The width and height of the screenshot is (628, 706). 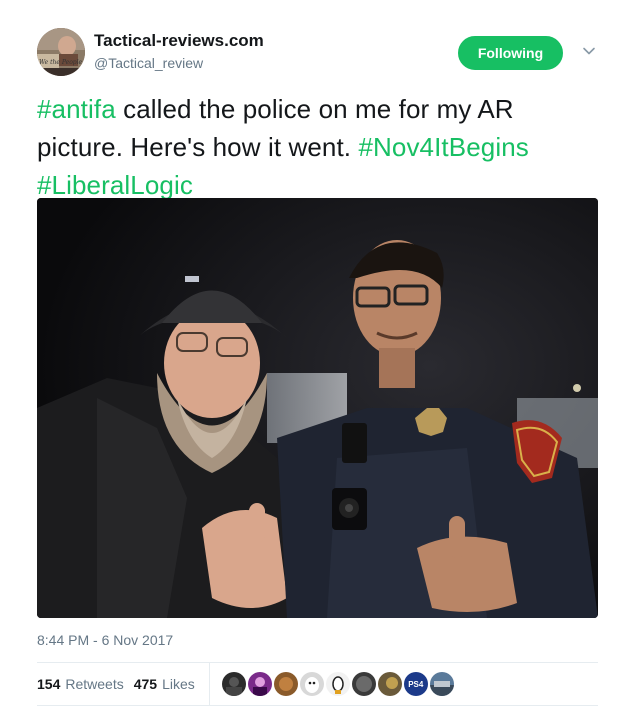 I want to click on profile-avatar-icon: We the People, so click(x=61, y=52).